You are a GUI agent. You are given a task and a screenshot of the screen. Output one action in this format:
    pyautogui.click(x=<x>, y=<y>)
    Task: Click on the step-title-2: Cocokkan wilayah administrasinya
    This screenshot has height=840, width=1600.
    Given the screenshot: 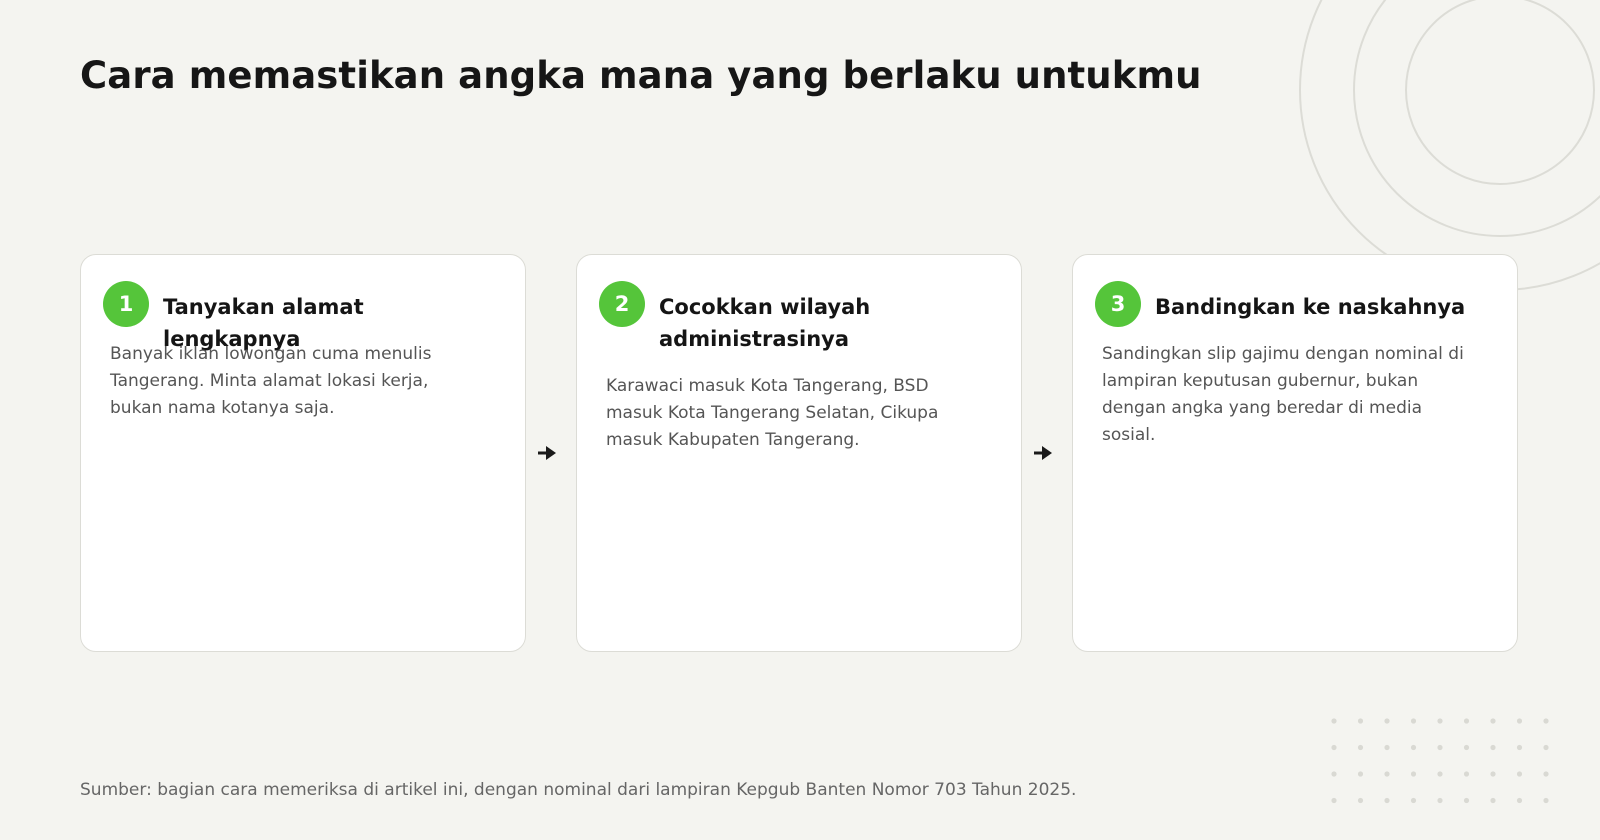 What is the action you would take?
    pyautogui.click(x=765, y=323)
    